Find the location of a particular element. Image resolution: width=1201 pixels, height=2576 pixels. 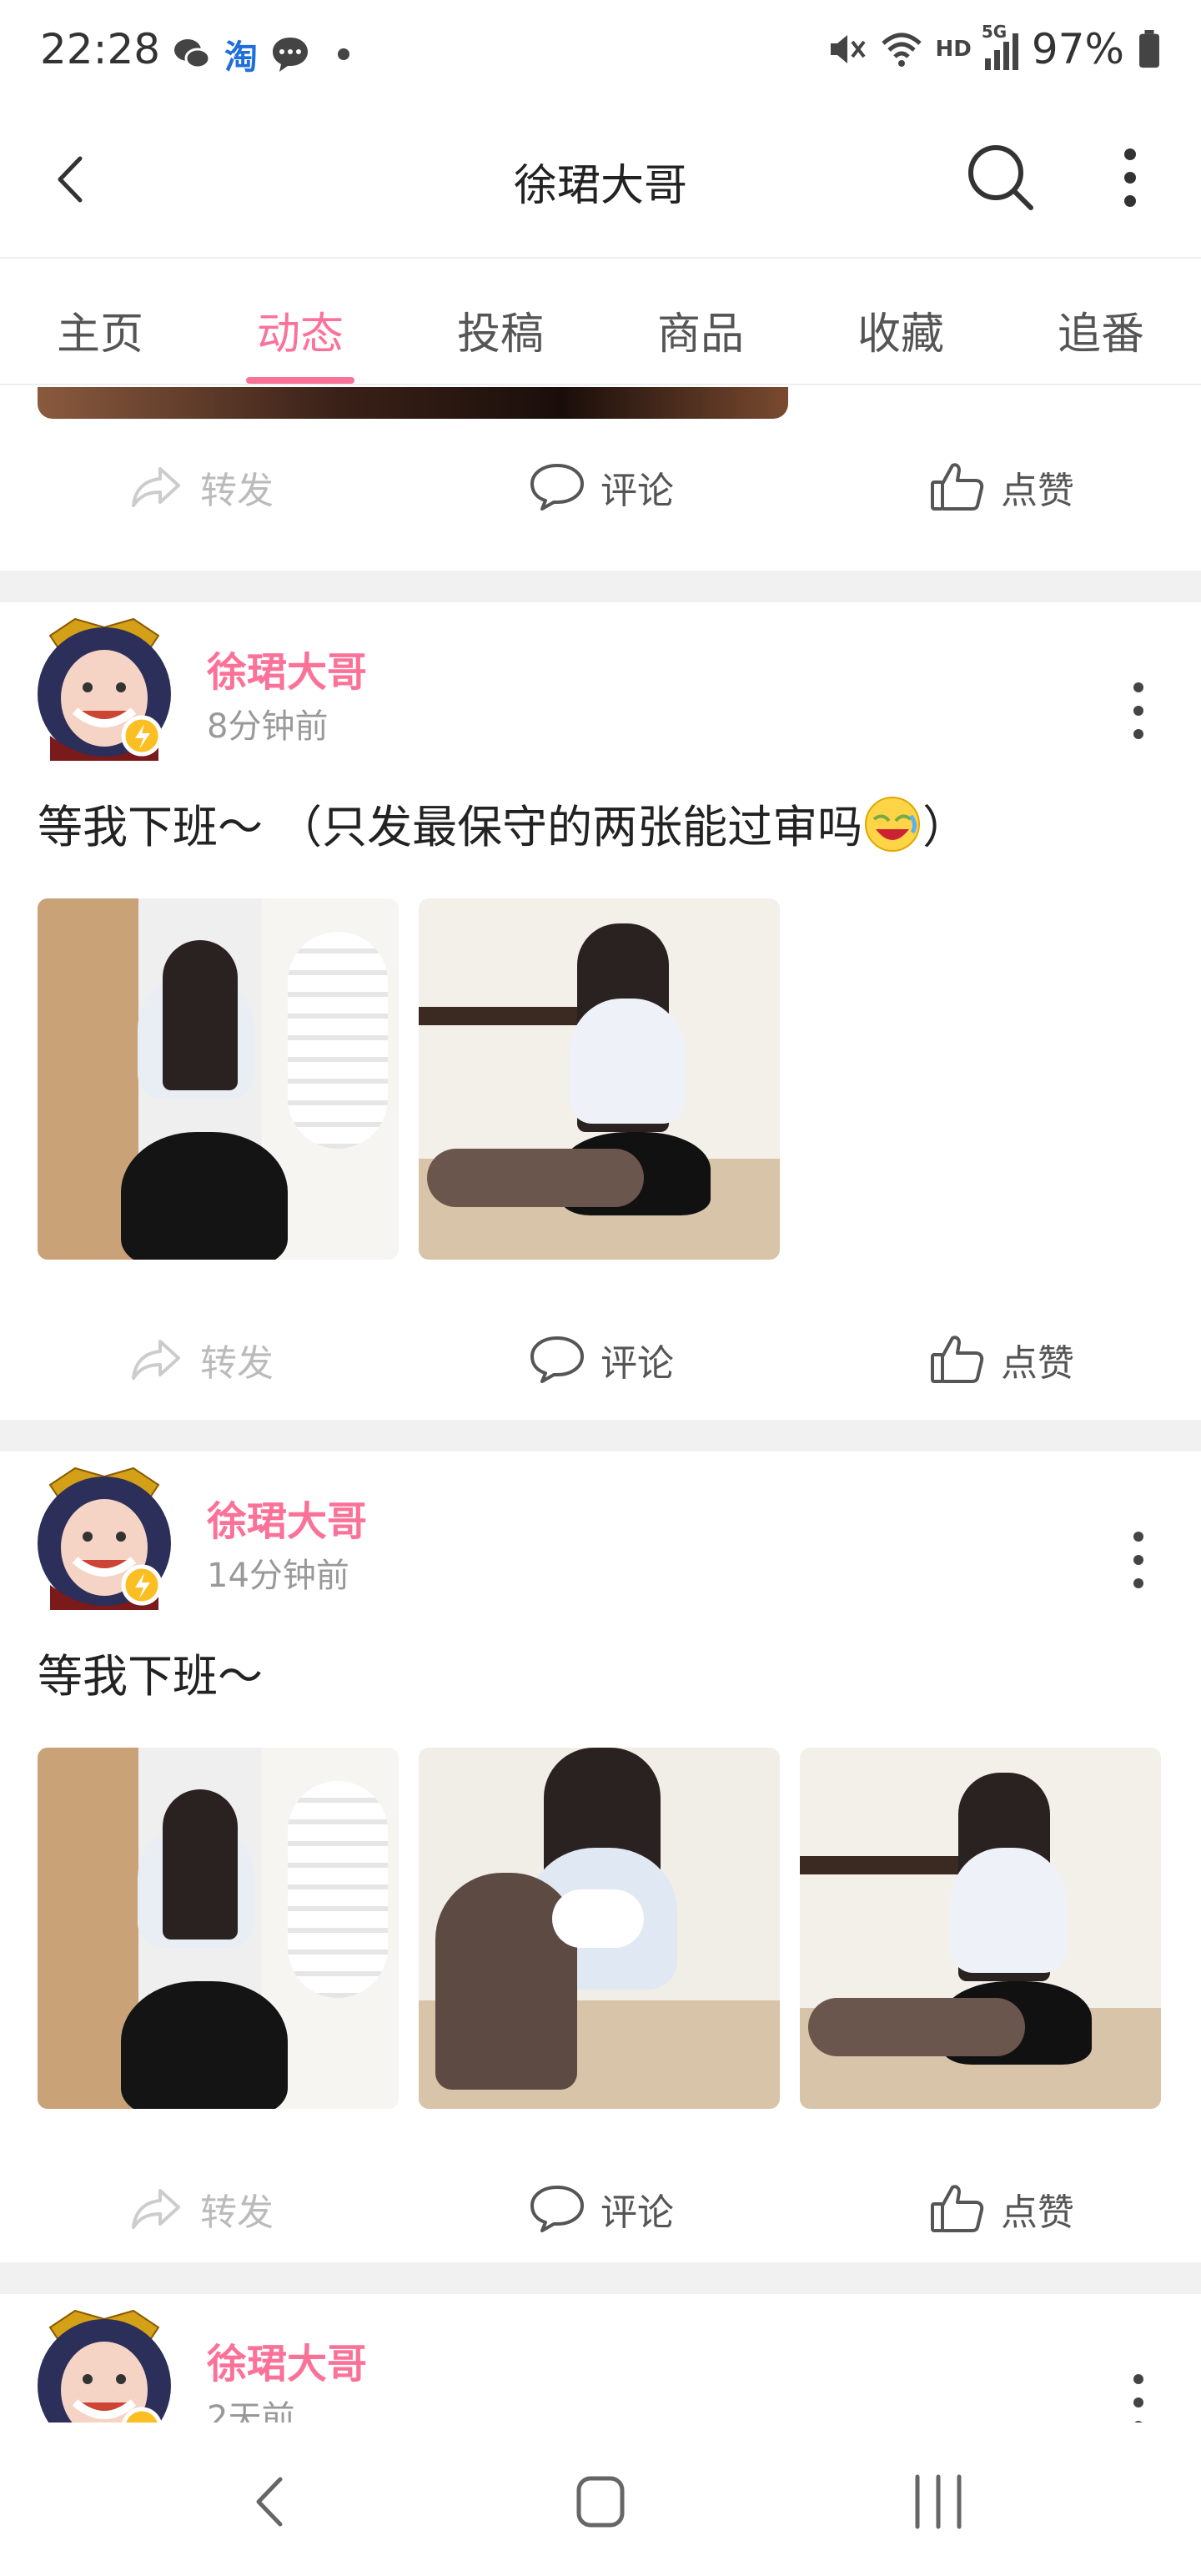

dot-icon is located at coordinates (344, 54).